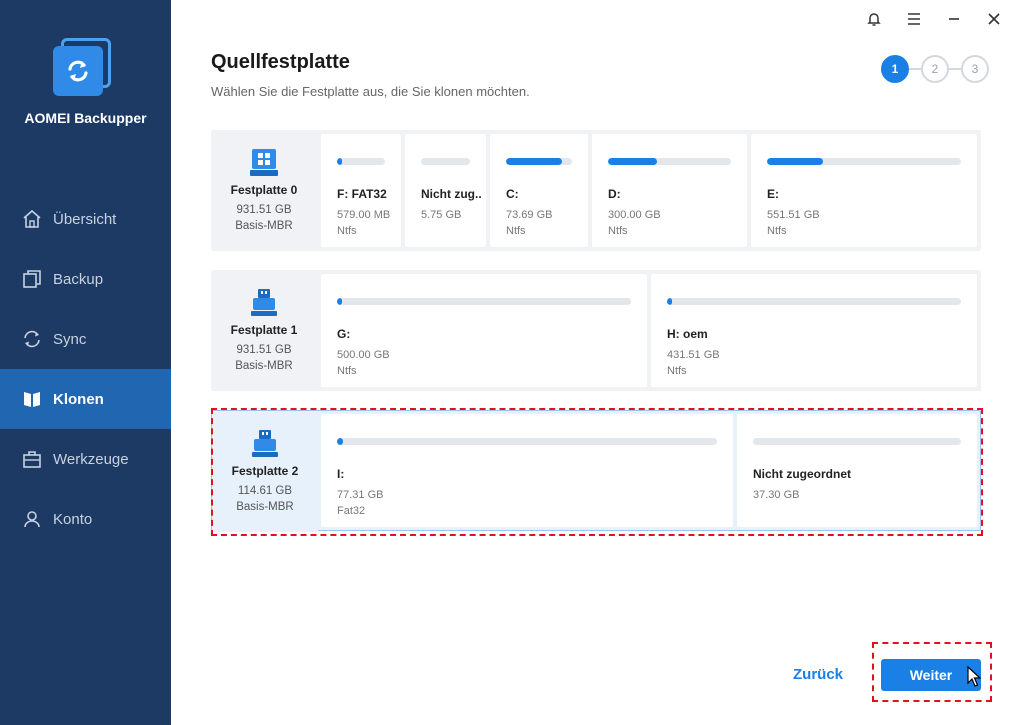  I want to click on disk-size: 114.61 GB, so click(265, 491).